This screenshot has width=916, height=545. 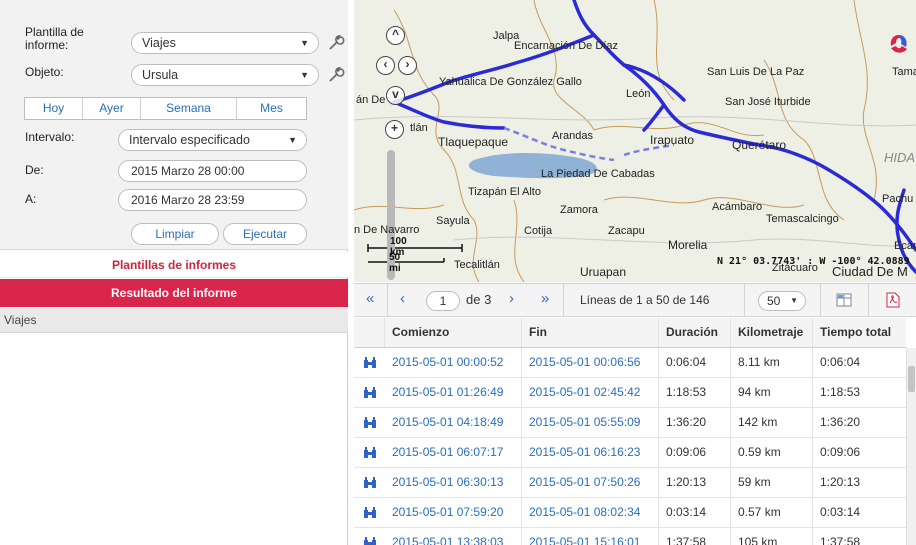 What do you see at coordinates (402, 298) in the screenshot?
I see `prev-page-button: ‹` at bounding box center [402, 298].